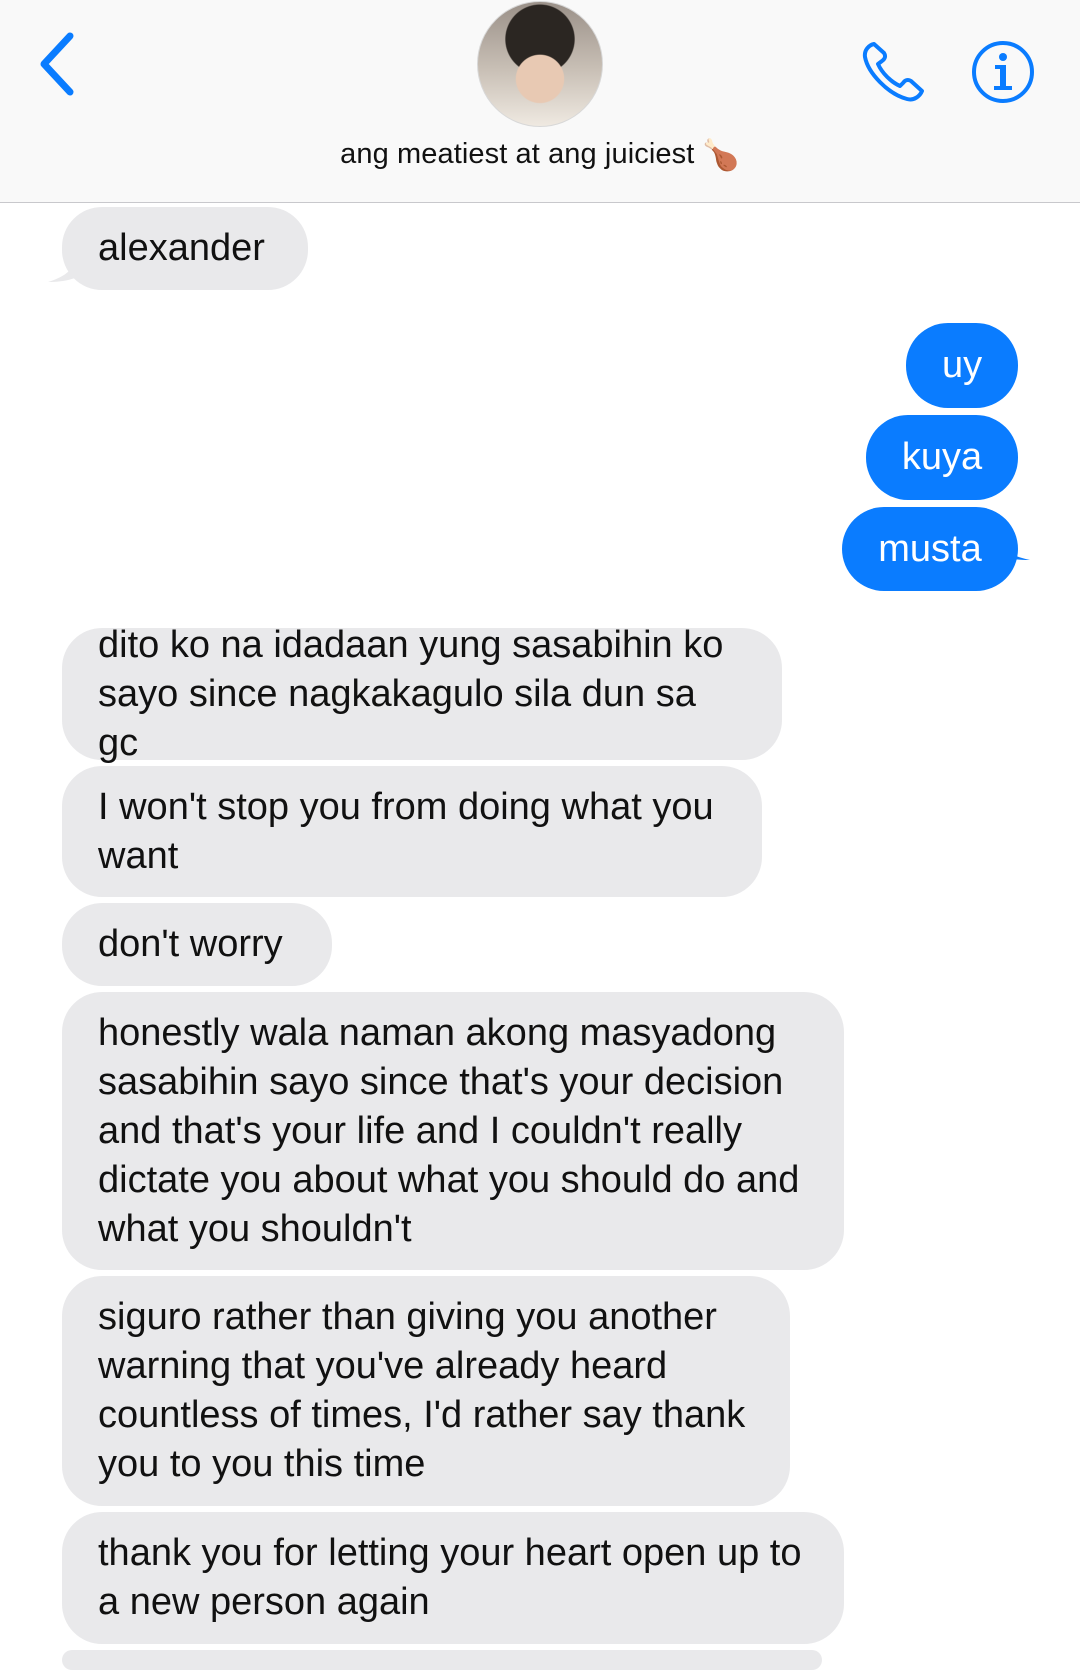 The image size is (1080, 1670). What do you see at coordinates (540, 64) in the screenshot?
I see `contact-avatar` at bounding box center [540, 64].